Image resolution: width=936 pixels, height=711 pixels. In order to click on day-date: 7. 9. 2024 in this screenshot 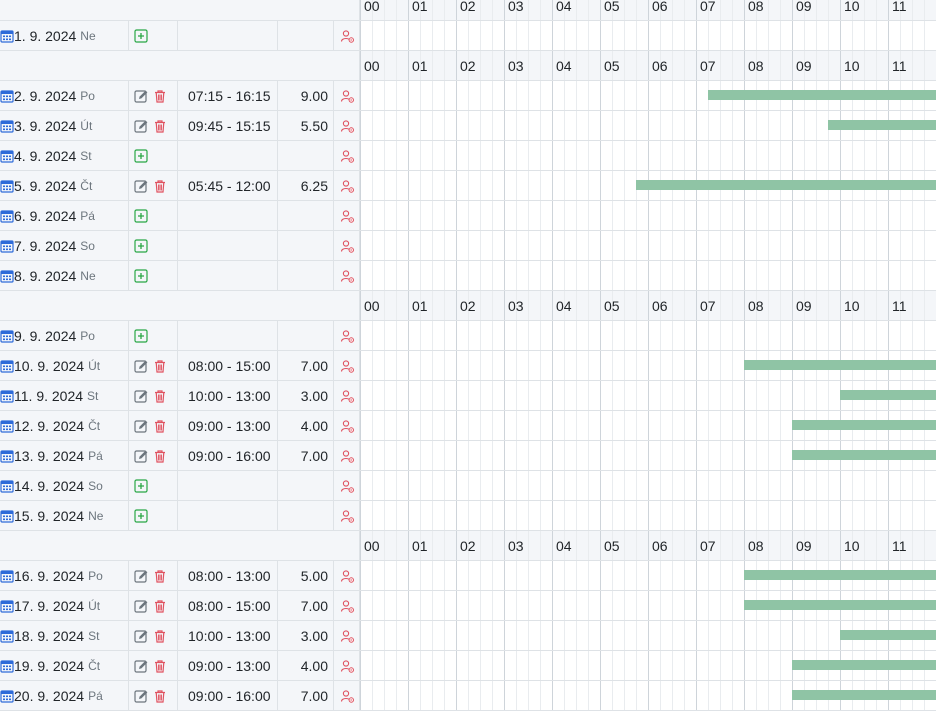, I will do `click(45, 246)`.